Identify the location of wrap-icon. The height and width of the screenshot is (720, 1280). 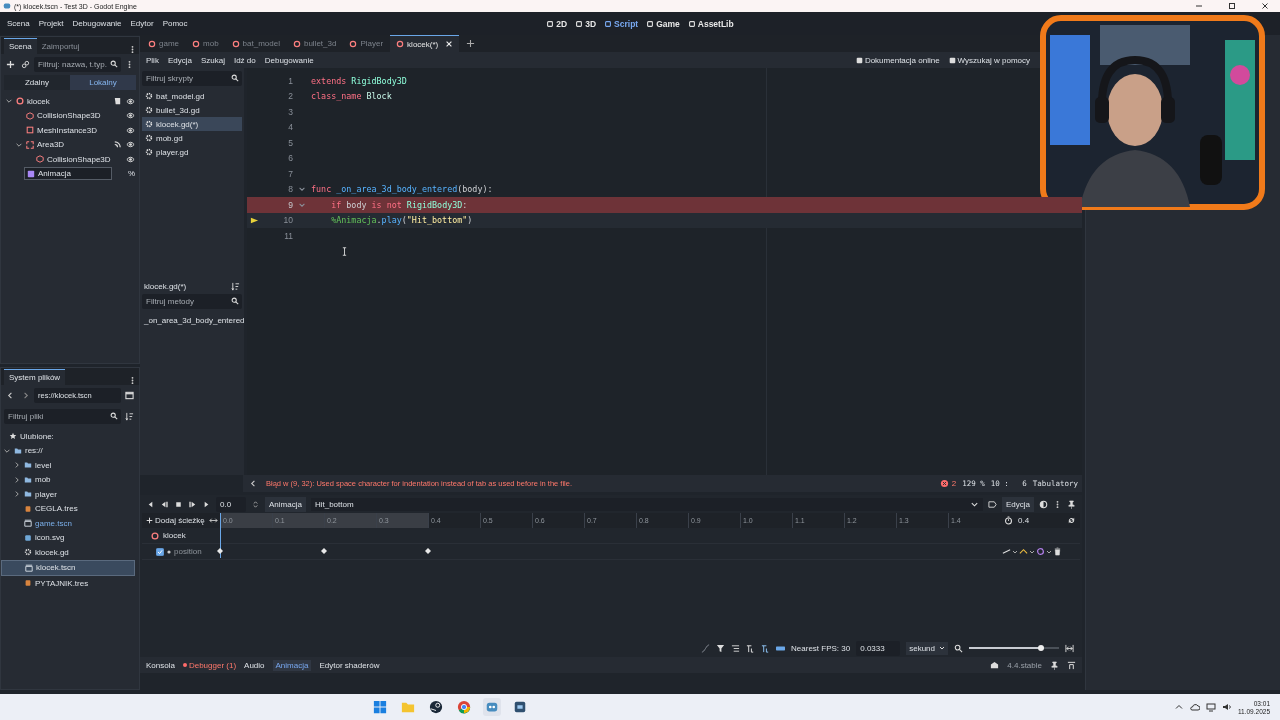
(1023, 551).